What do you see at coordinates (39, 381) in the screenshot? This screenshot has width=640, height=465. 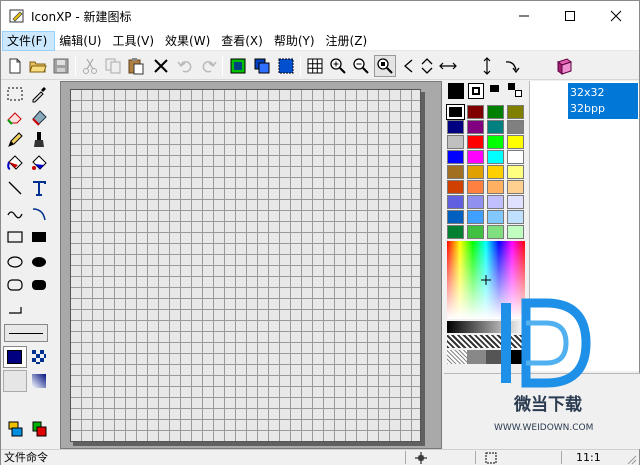 I see `tool-gradient` at bounding box center [39, 381].